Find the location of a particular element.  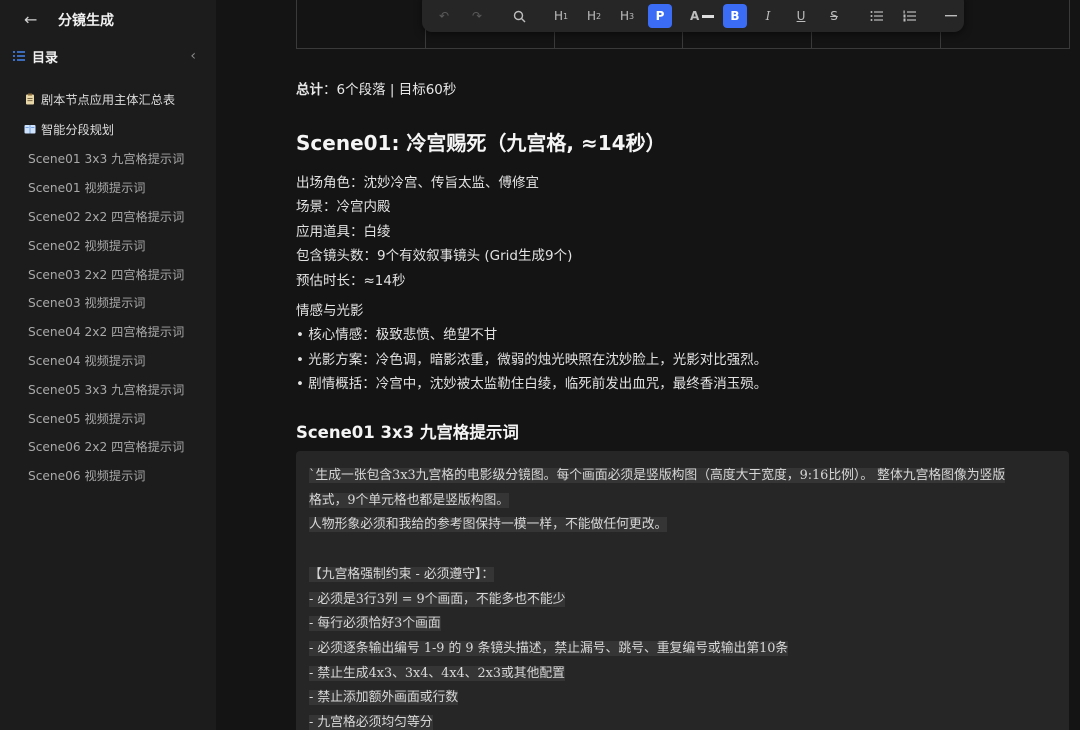

toc-item-label: Scene05 3x3 九宫格提示词 is located at coordinates (106, 389).